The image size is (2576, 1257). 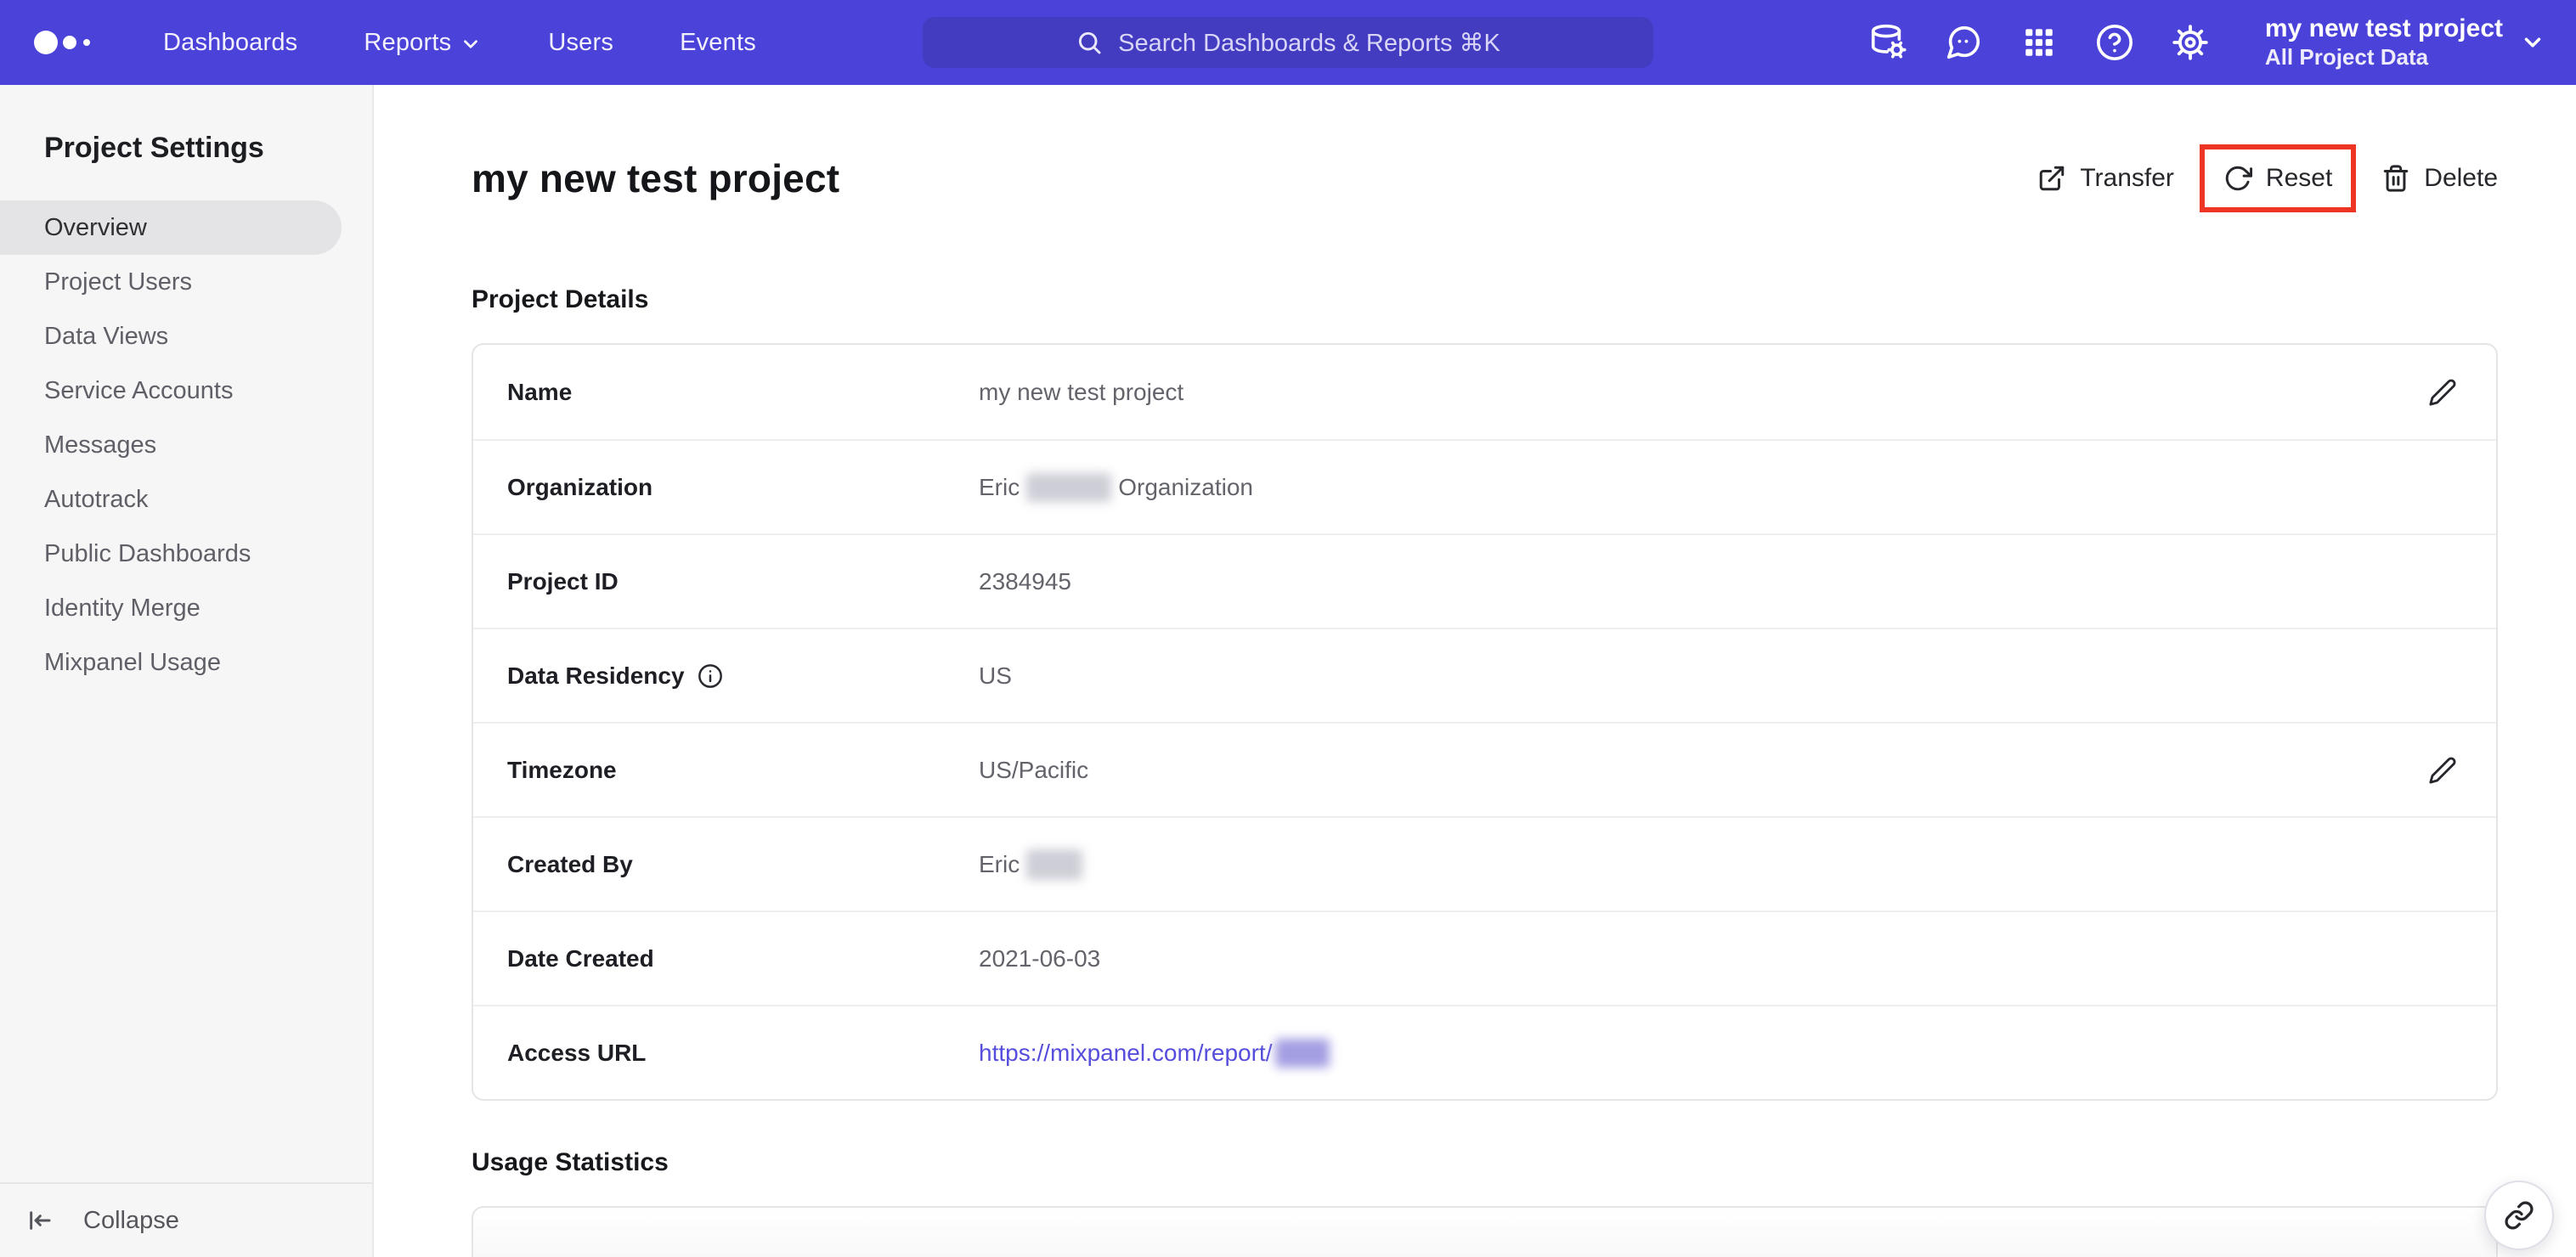 I want to click on database-gear-icon, so click(x=1889, y=41).